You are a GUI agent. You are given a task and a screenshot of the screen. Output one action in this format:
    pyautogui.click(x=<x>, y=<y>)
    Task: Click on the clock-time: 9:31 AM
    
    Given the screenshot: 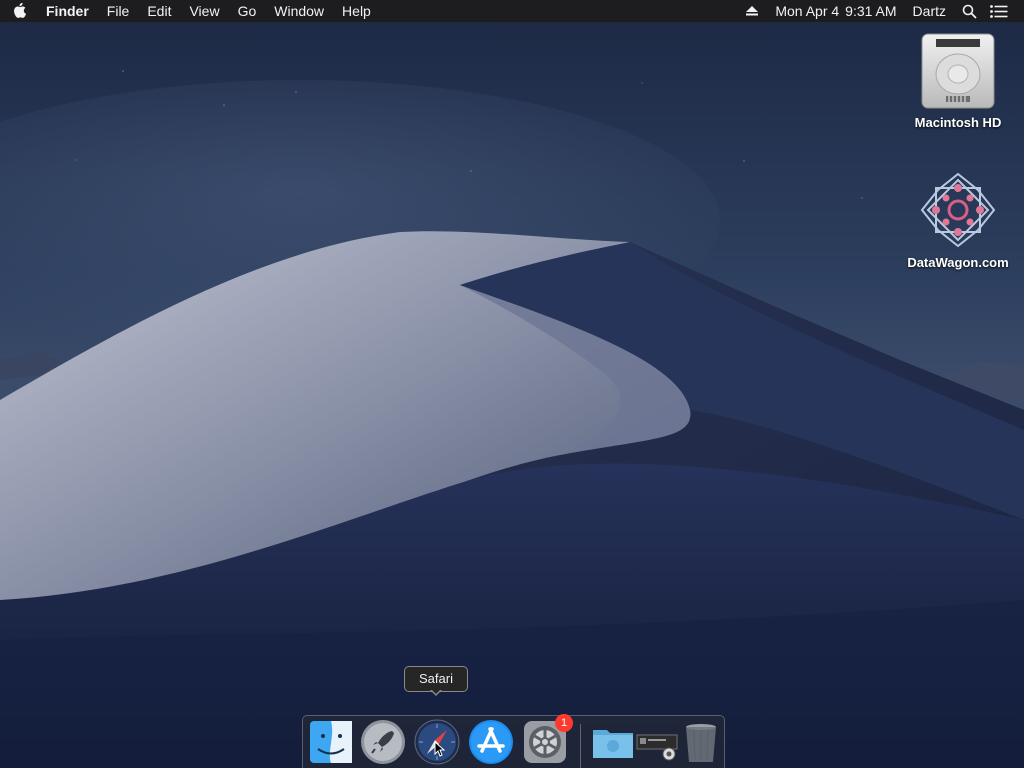 What is the action you would take?
    pyautogui.click(x=872, y=11)
    